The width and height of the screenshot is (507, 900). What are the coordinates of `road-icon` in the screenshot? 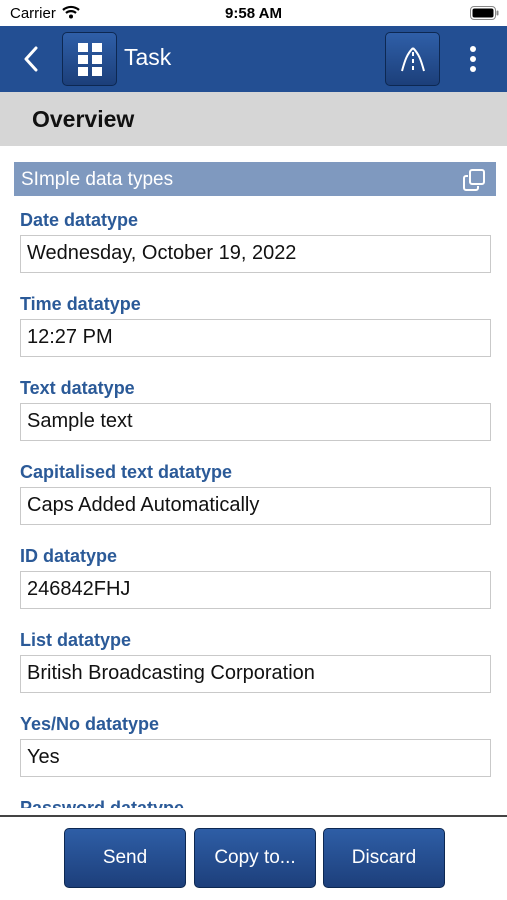 It's located at (412, 59).